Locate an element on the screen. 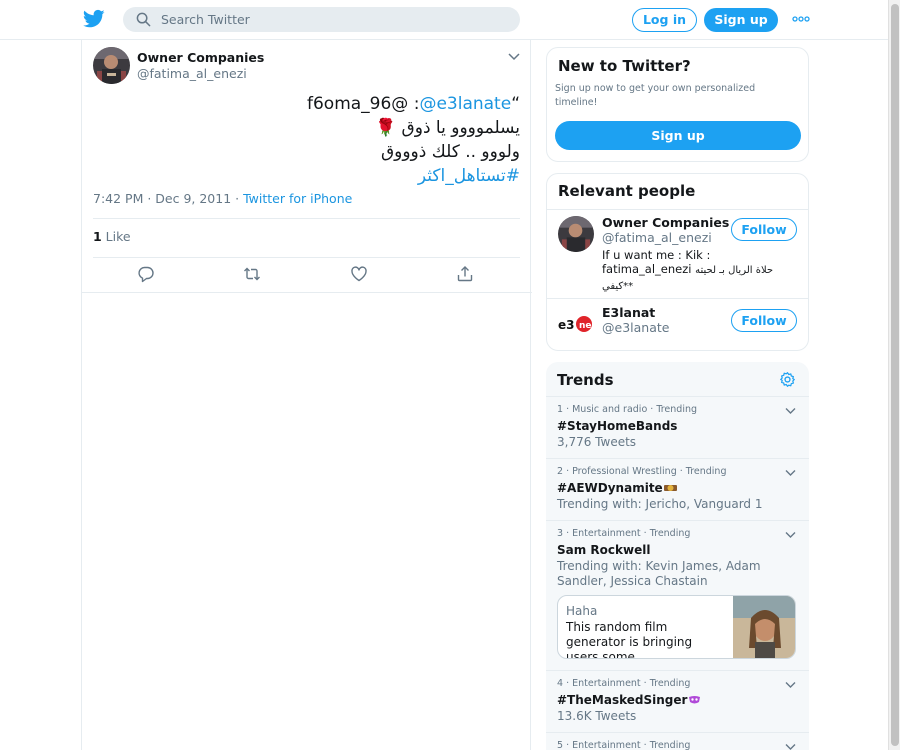 The width and height of the screenshot is (900, 750). tweet-source-link: Twitter for iPhone is located at coordinates (297, 198).